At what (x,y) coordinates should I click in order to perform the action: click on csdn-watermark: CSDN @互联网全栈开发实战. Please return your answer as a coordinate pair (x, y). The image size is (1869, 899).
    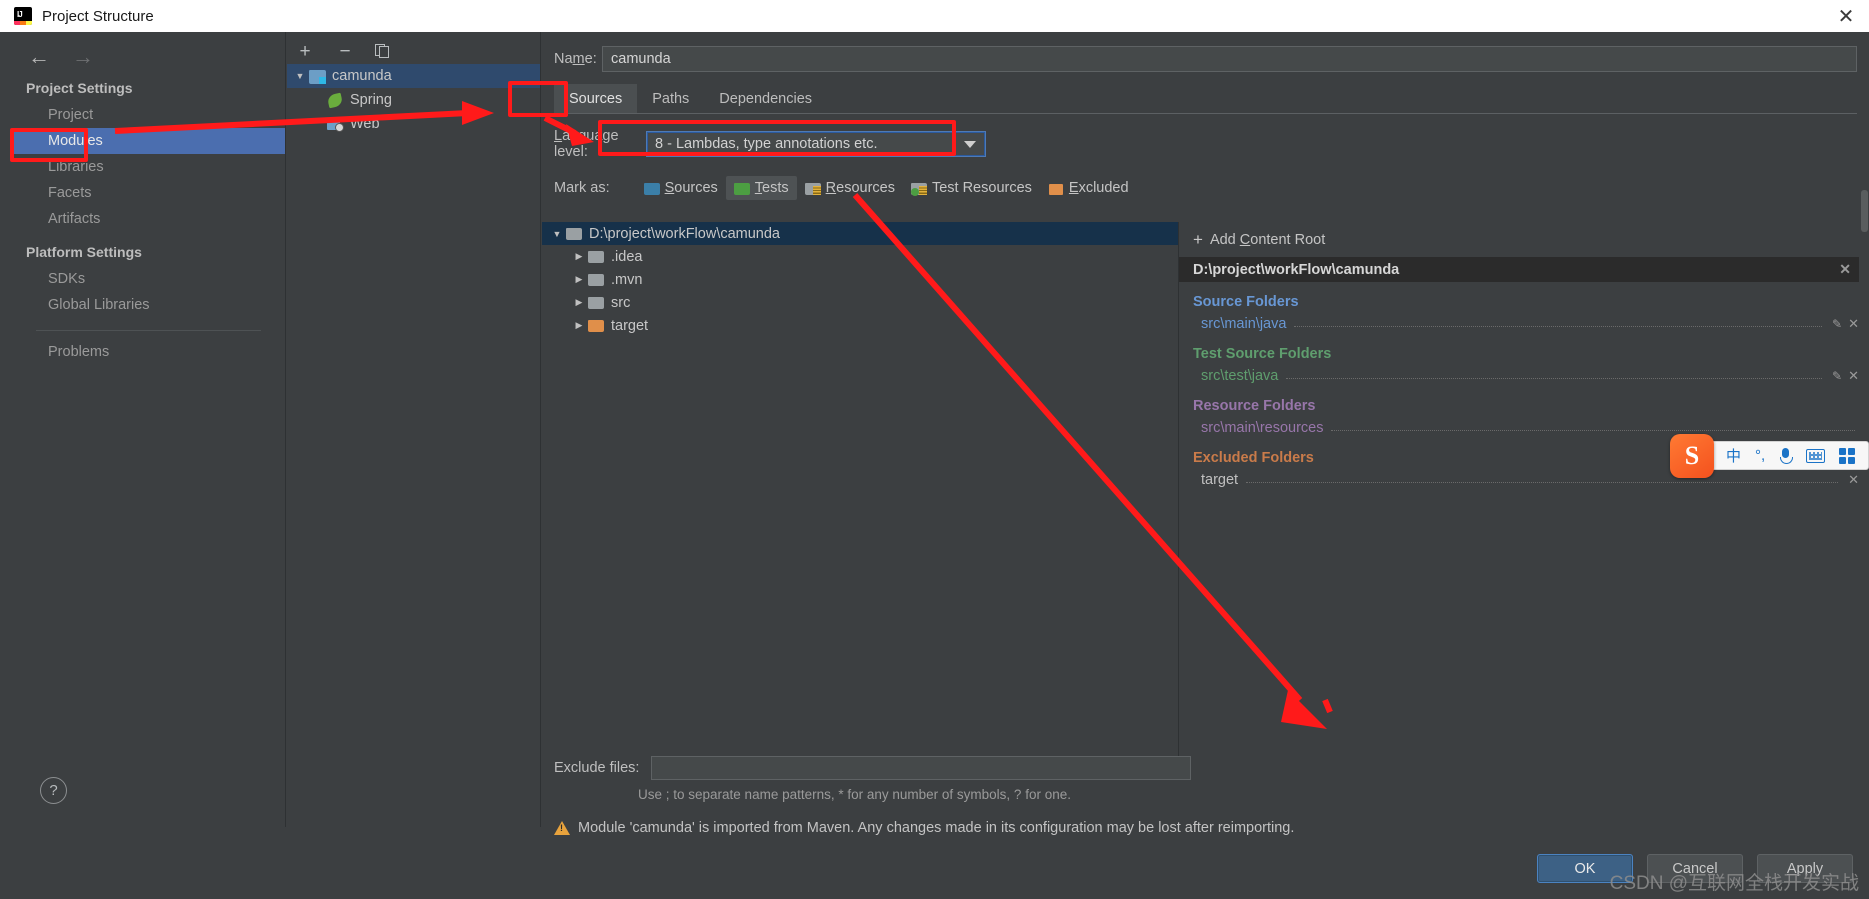
    Looking at the image, I should click on (1734, 883).